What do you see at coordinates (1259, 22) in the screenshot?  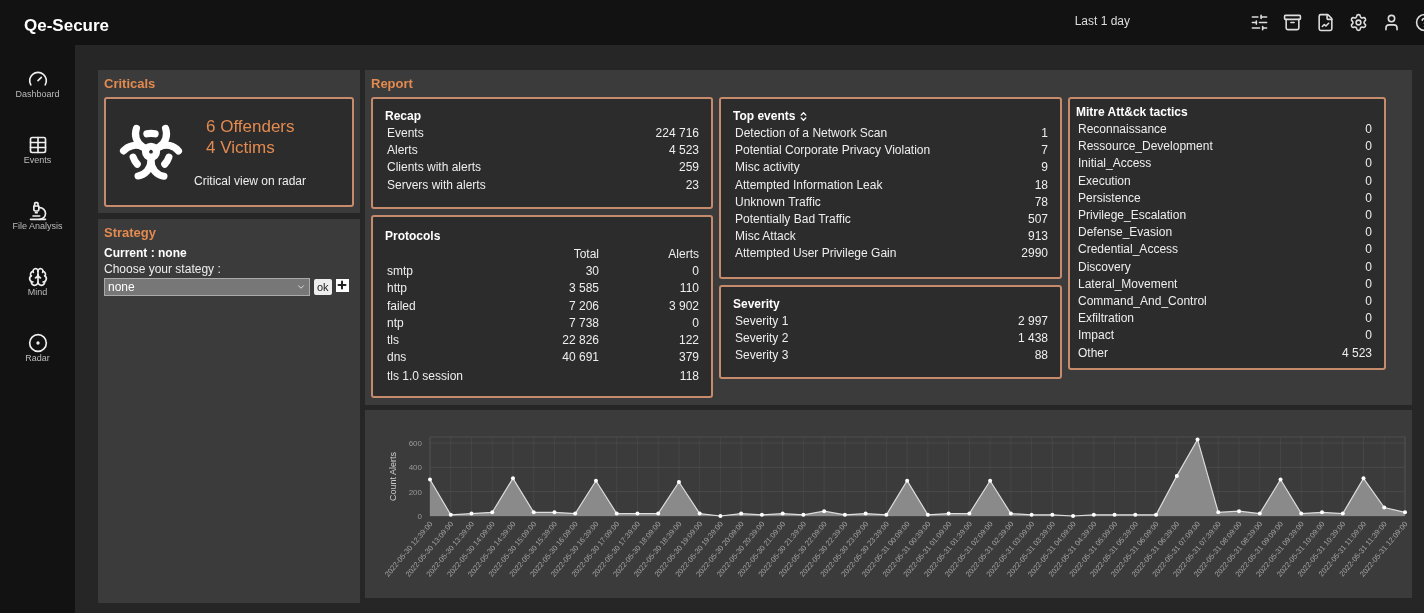 I see `sliders-icon` at bounding box center [1259, 22].